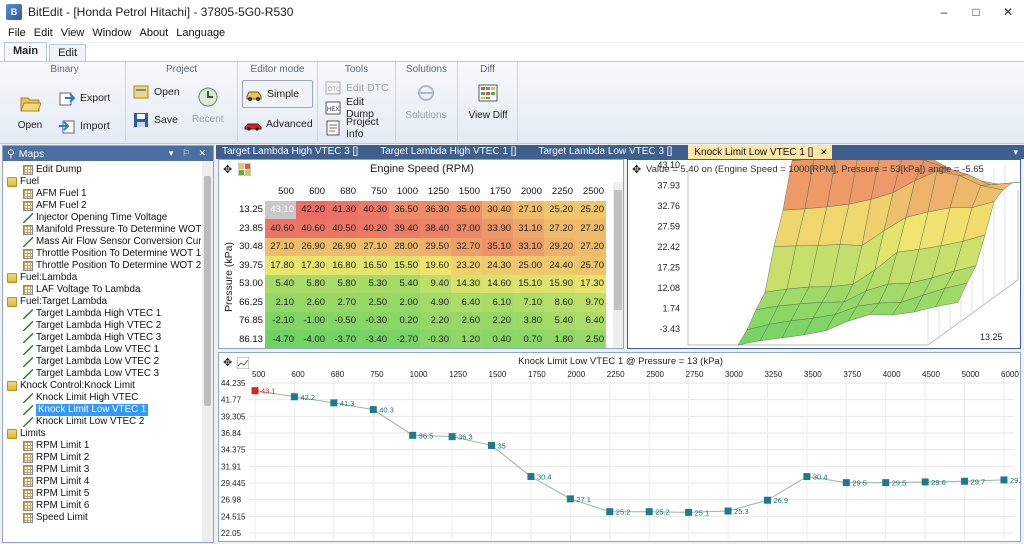 The height and width of the screenshot is (544, 1024). What do you see at coordinates (497, 302) in the screenshot?
I see `grid-cell: 6.10` at bounding box center [497, 302].